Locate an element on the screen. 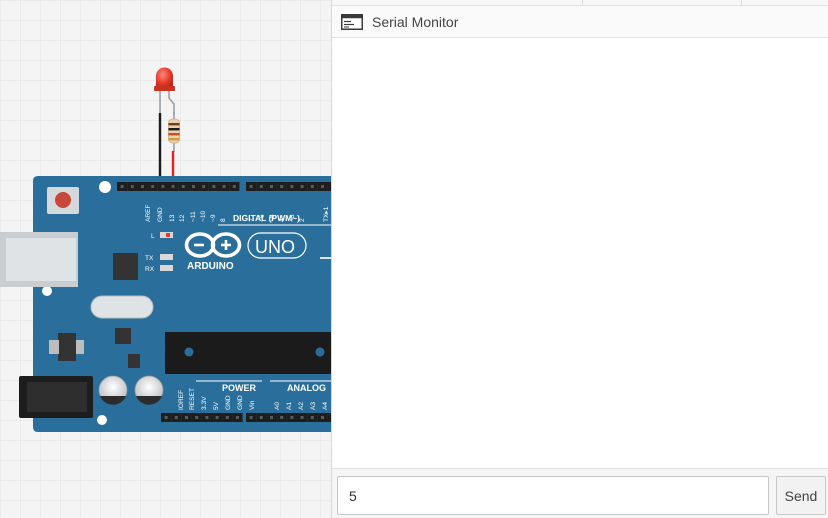  pin-label: 8 is located at coordinates (223, 220).